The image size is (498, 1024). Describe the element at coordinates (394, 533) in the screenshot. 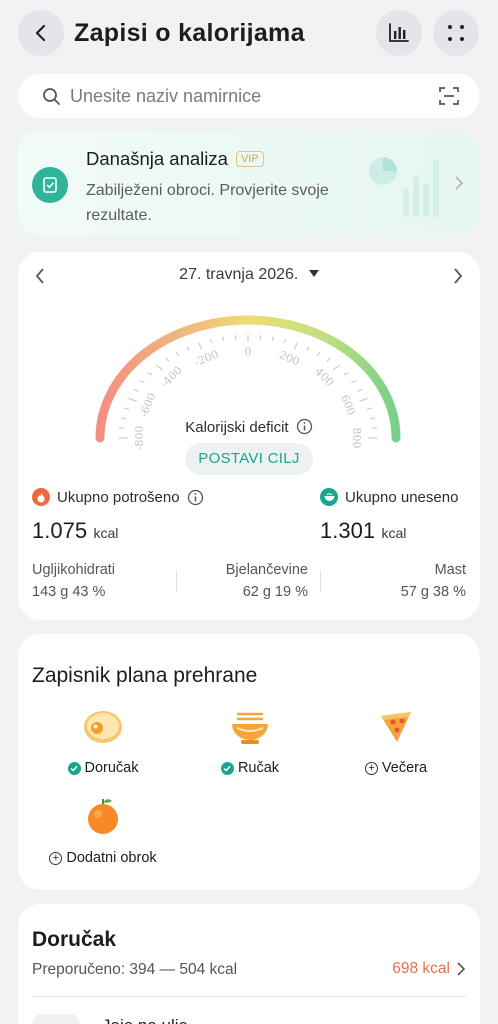

I see `intake-unit: kcal` at that location.